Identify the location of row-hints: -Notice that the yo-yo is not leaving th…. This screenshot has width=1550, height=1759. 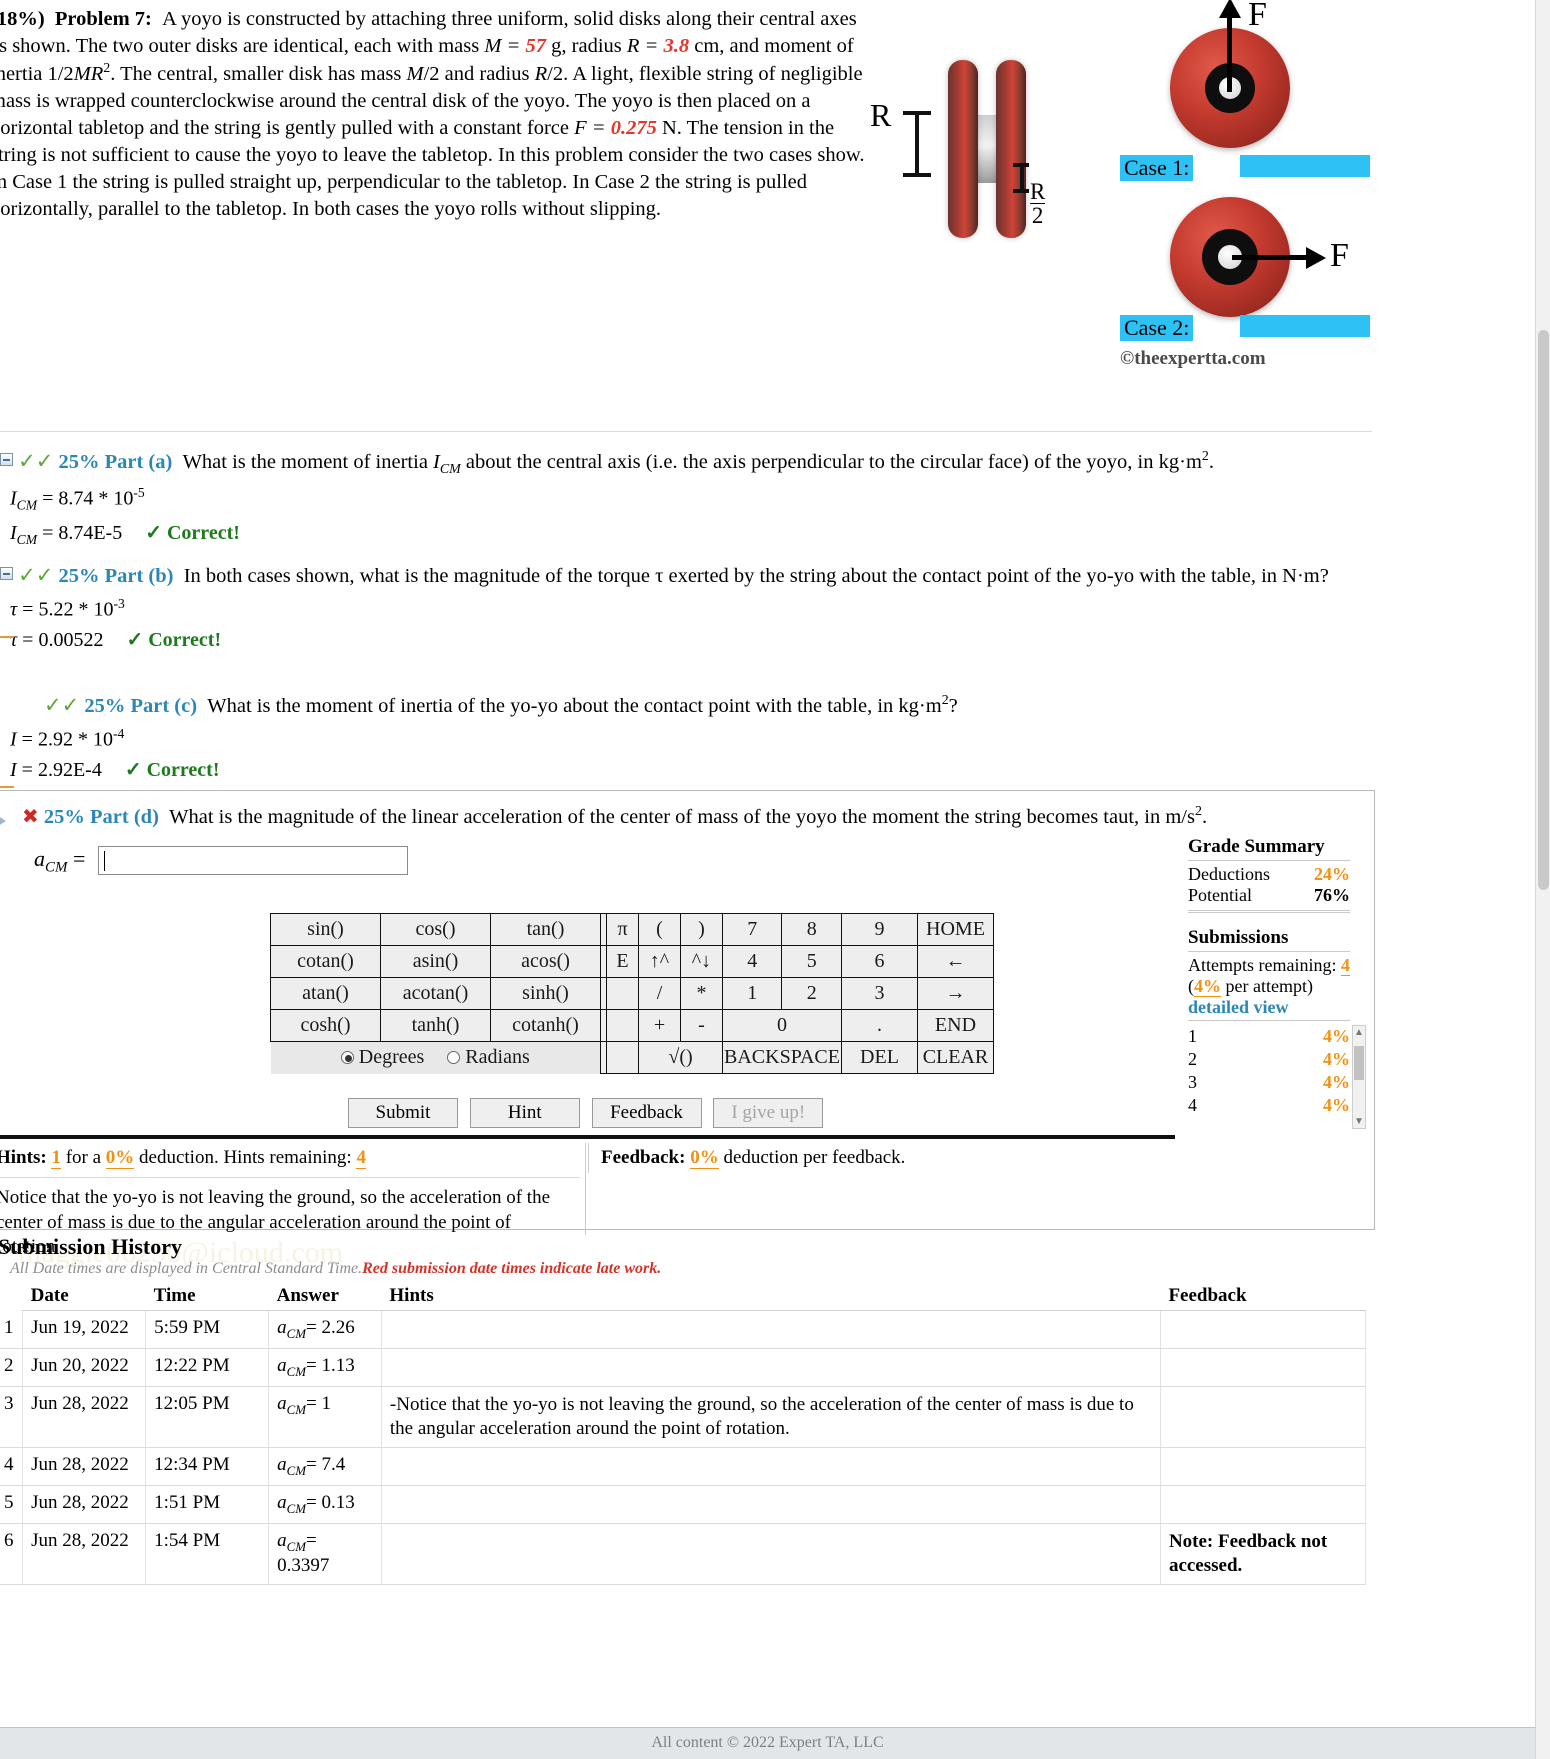
(771, 1417).